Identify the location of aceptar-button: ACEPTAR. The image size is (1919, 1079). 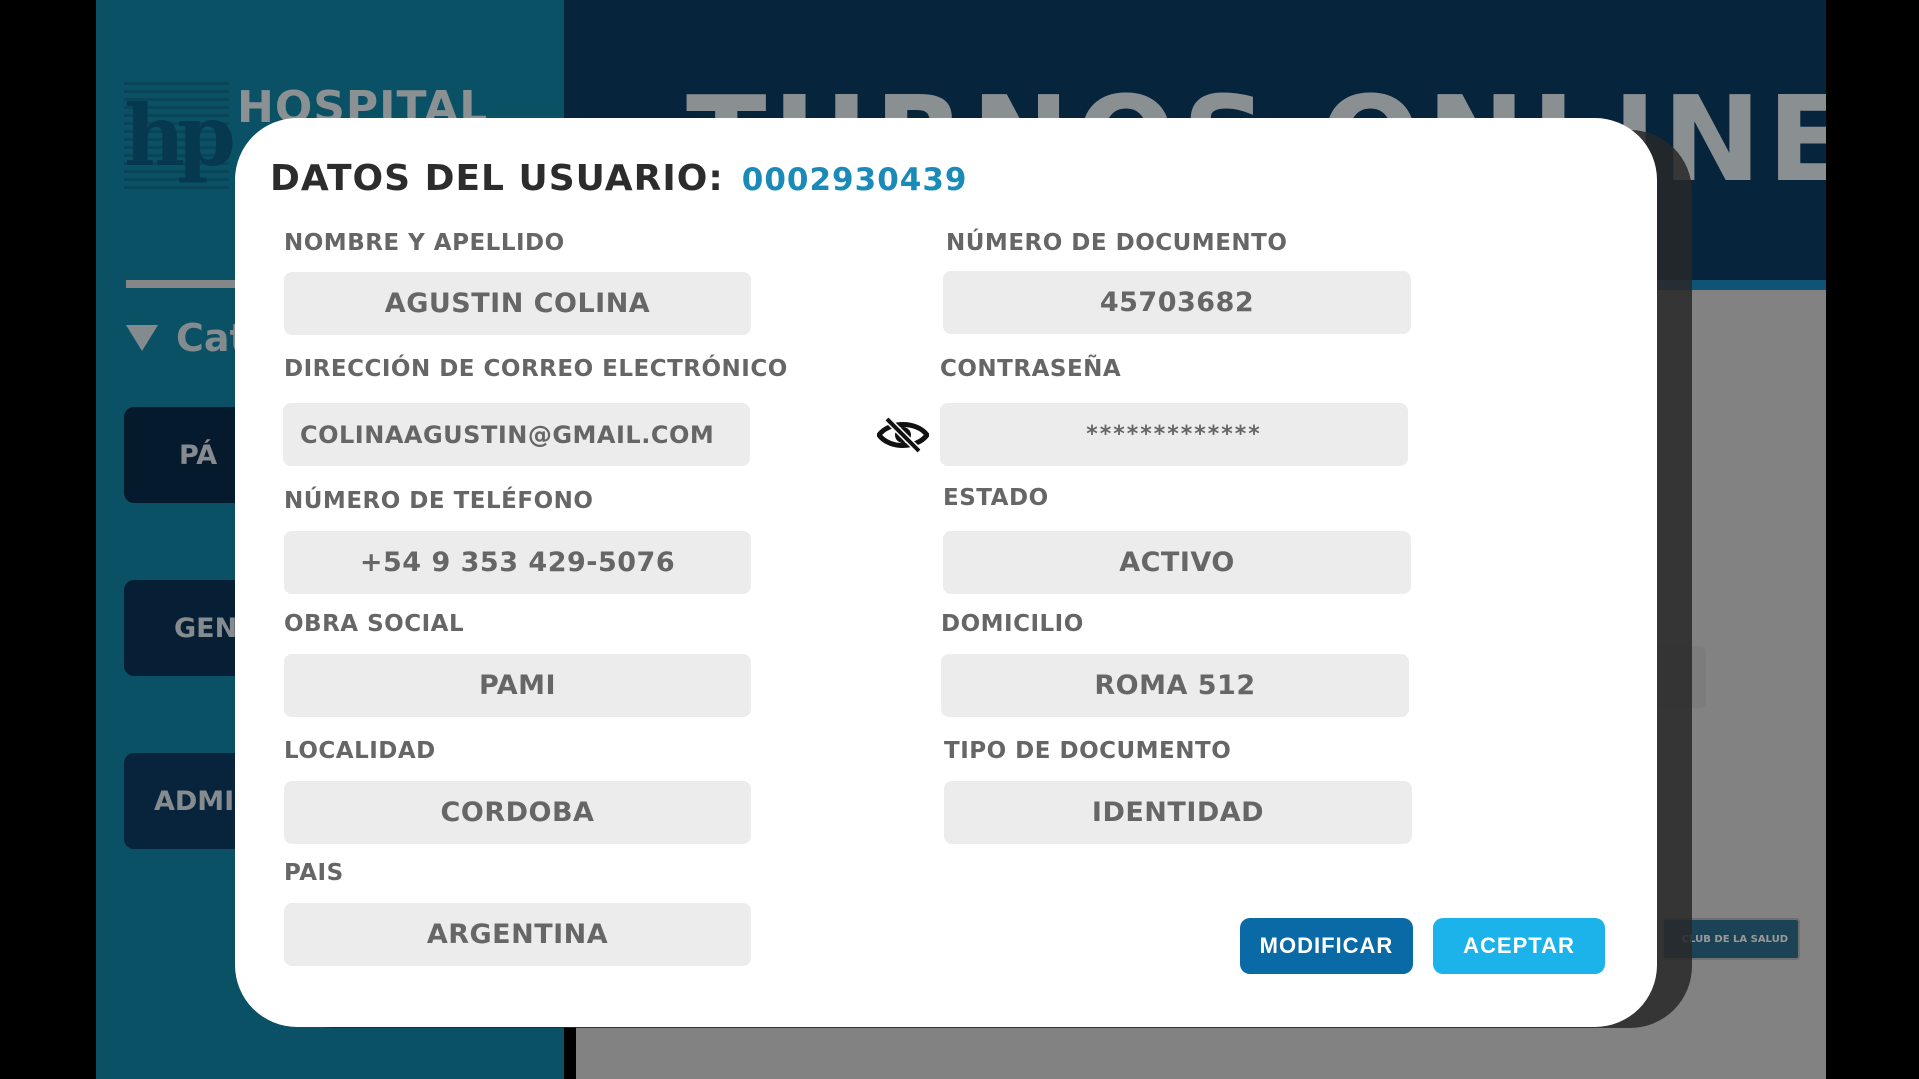
(1519, 946).